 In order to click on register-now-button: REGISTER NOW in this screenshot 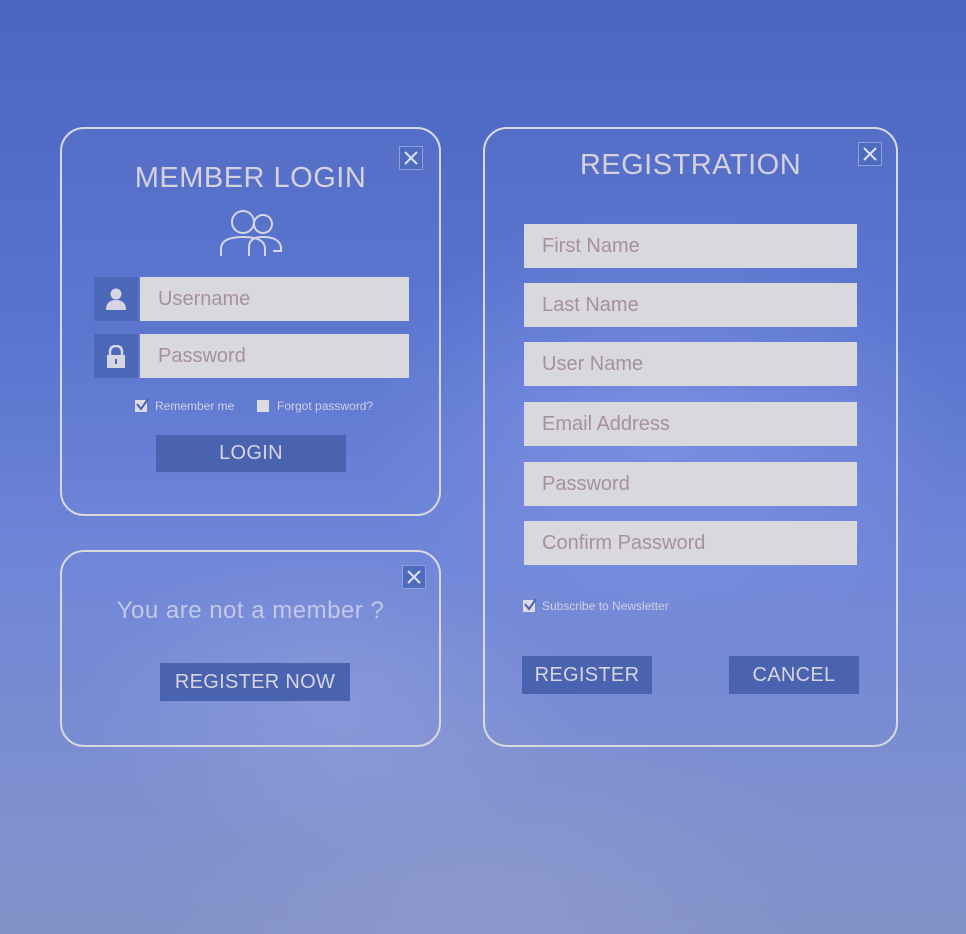, I will do `click(255, 682)`.